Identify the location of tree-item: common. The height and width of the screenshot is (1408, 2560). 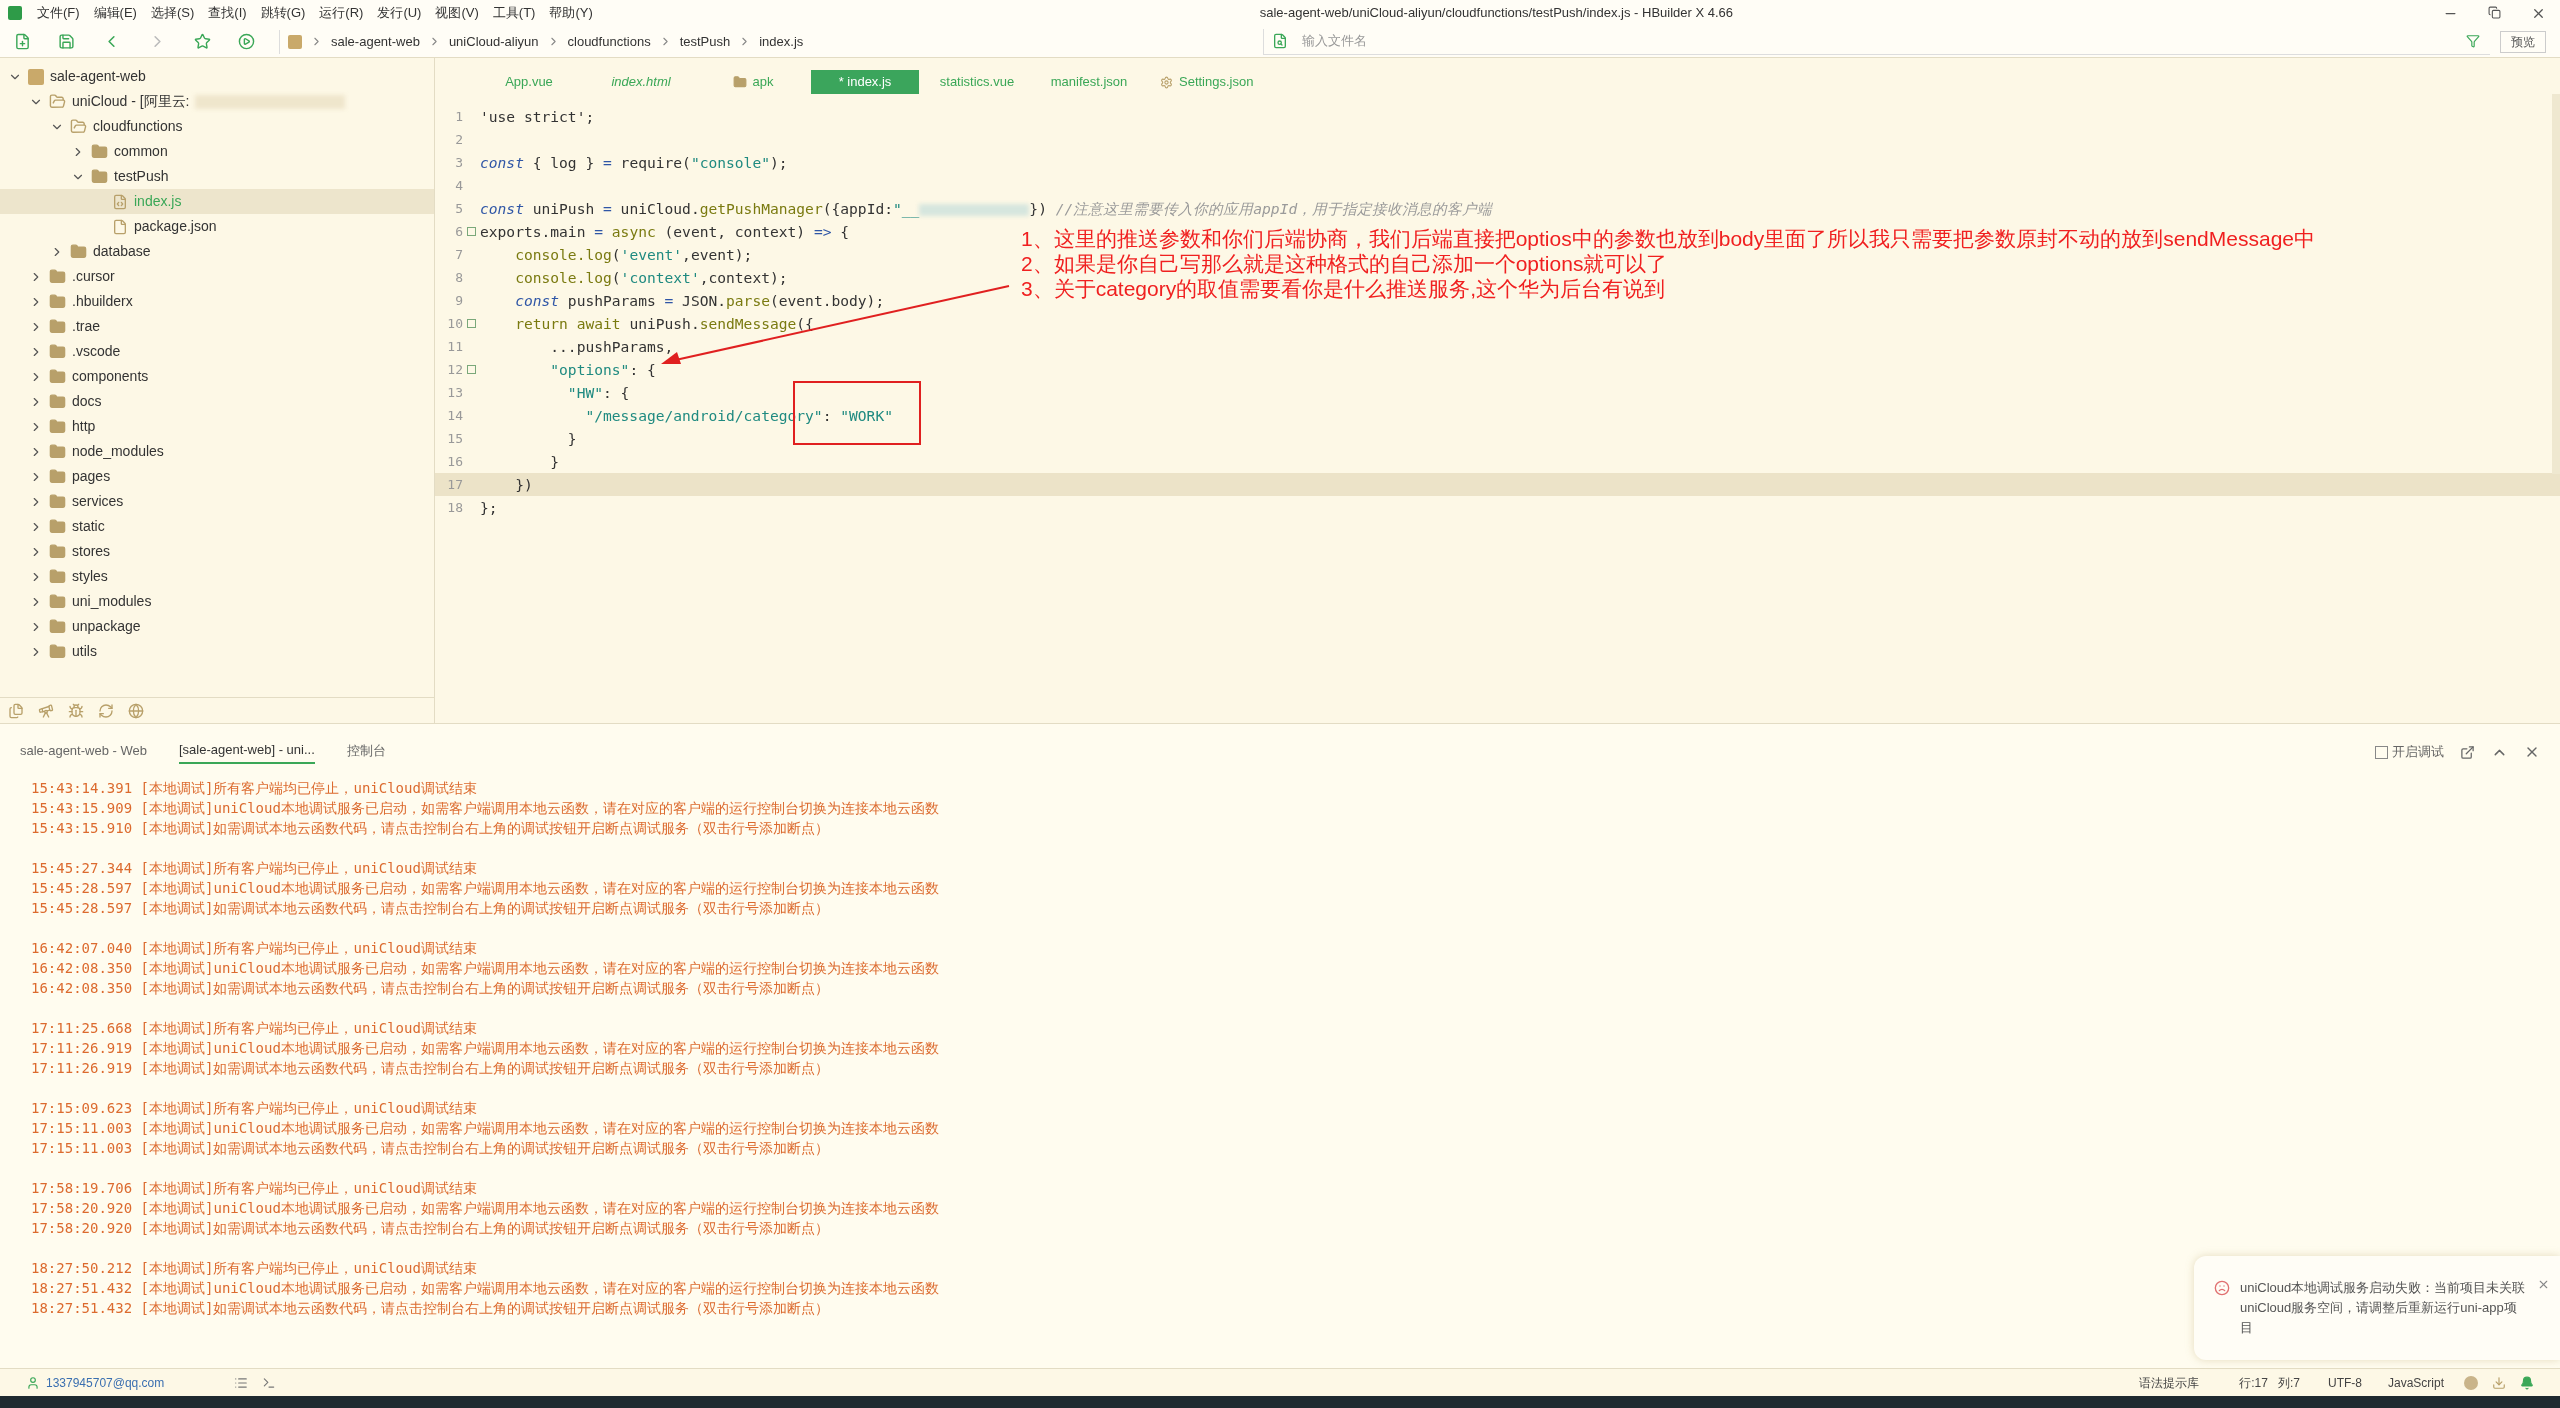
(217, 151).